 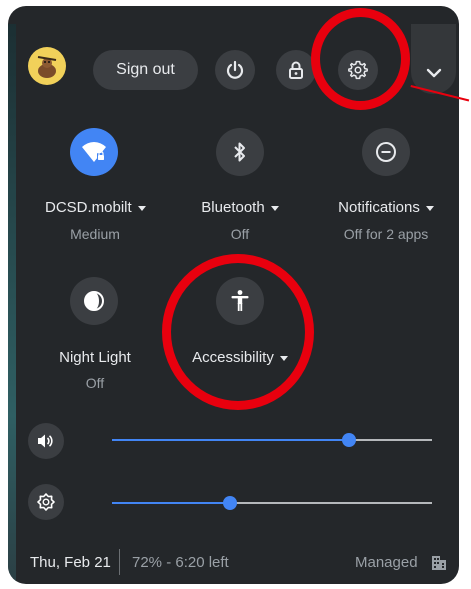 I want to click on wifi-toggle, so click(x=94, y=152).